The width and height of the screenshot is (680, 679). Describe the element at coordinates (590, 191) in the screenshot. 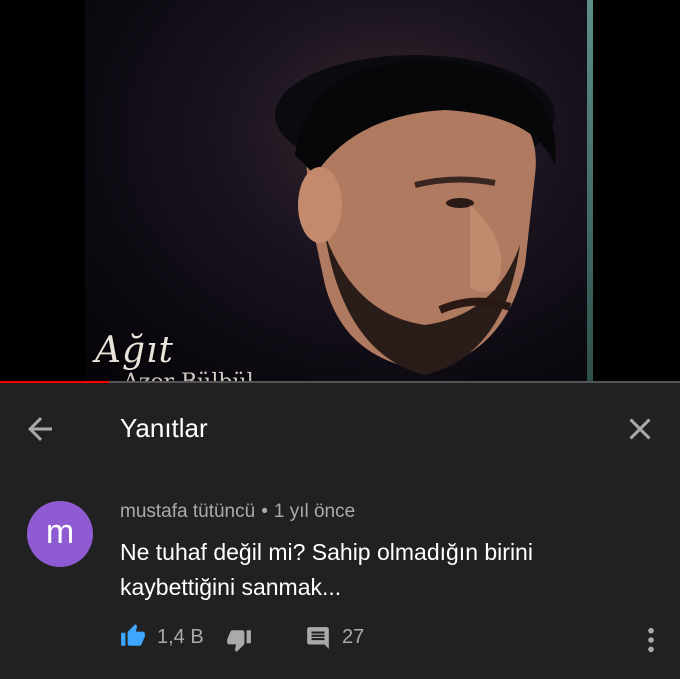

I see `thumbnail-border` at that location.